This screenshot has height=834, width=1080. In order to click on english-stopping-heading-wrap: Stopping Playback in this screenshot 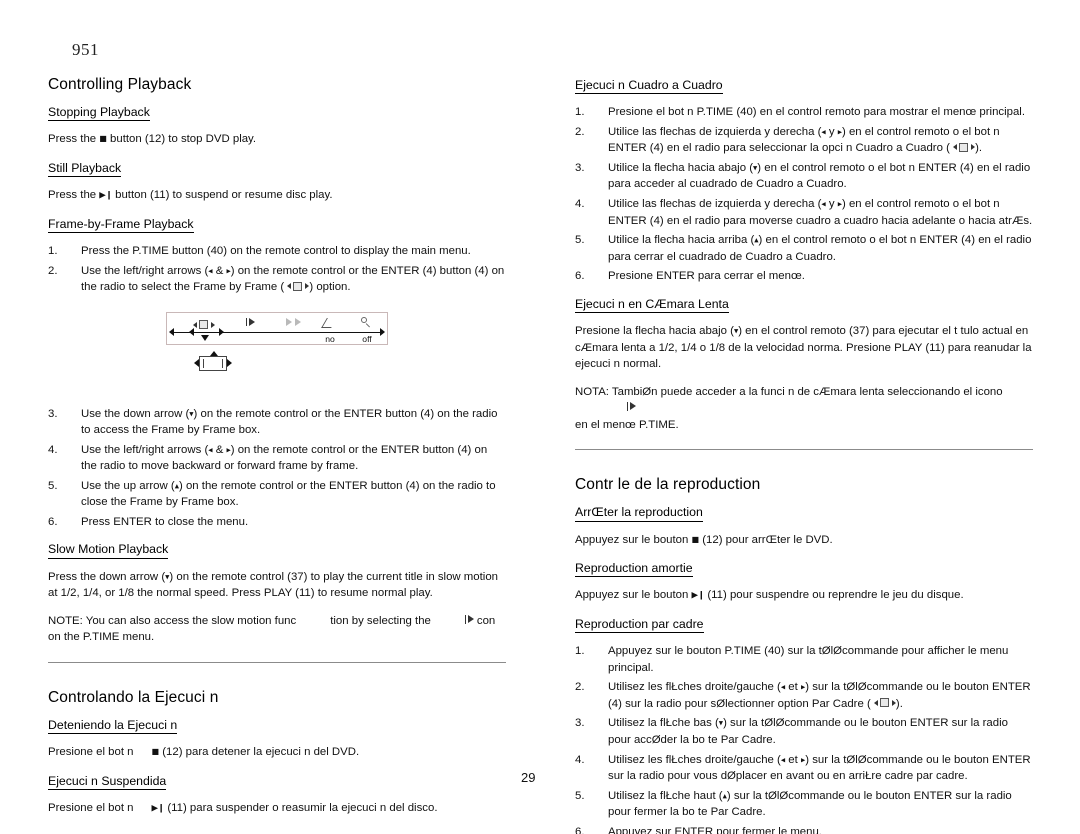, I will do `click(277, 114)`.